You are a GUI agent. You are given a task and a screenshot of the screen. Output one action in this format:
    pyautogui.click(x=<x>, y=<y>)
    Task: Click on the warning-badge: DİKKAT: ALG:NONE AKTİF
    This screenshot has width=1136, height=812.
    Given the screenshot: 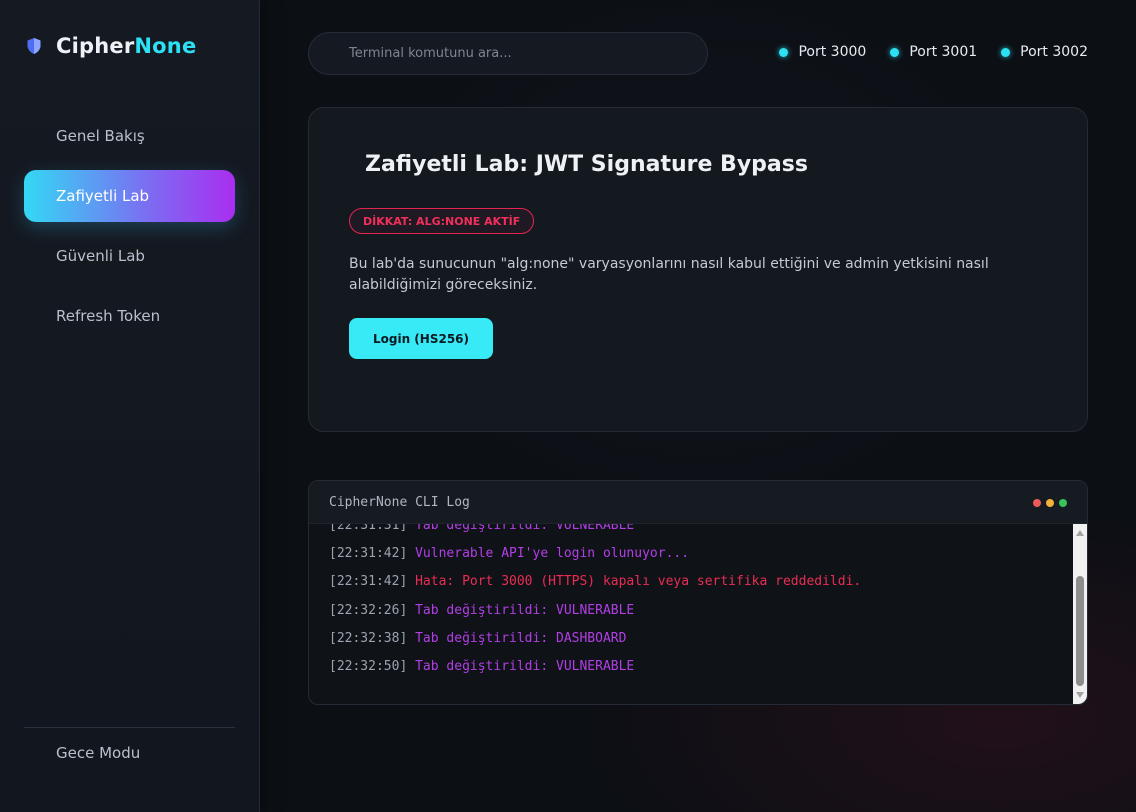 What is the action you would take?
    pyautogui.click(x=442, y=221)
    